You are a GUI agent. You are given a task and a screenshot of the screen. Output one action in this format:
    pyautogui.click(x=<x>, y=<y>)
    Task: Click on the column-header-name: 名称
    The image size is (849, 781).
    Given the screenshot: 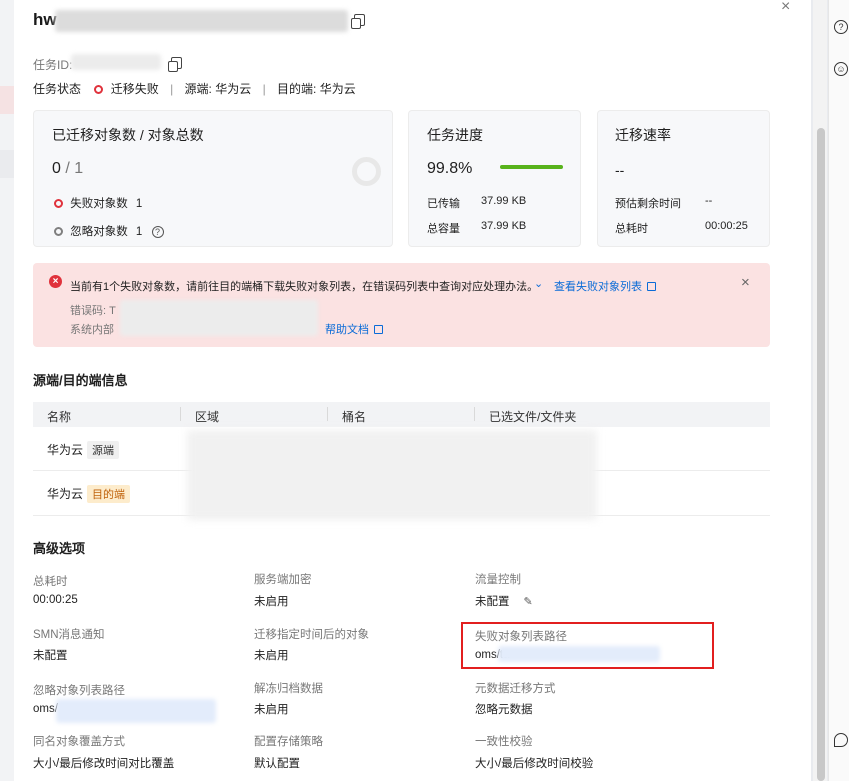 What is the action you would take?
    pyautogui.click(x=59, y=417)
    